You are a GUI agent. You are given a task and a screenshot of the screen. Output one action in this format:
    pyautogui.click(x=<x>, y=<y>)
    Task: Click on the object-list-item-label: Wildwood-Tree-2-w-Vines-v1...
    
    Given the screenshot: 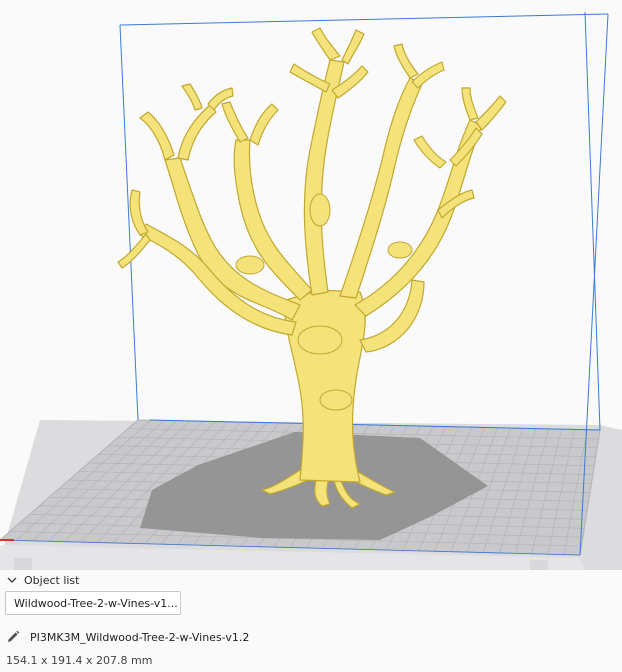 What is the action you would take?
    pyautogui.click(x=96, y=603)
    